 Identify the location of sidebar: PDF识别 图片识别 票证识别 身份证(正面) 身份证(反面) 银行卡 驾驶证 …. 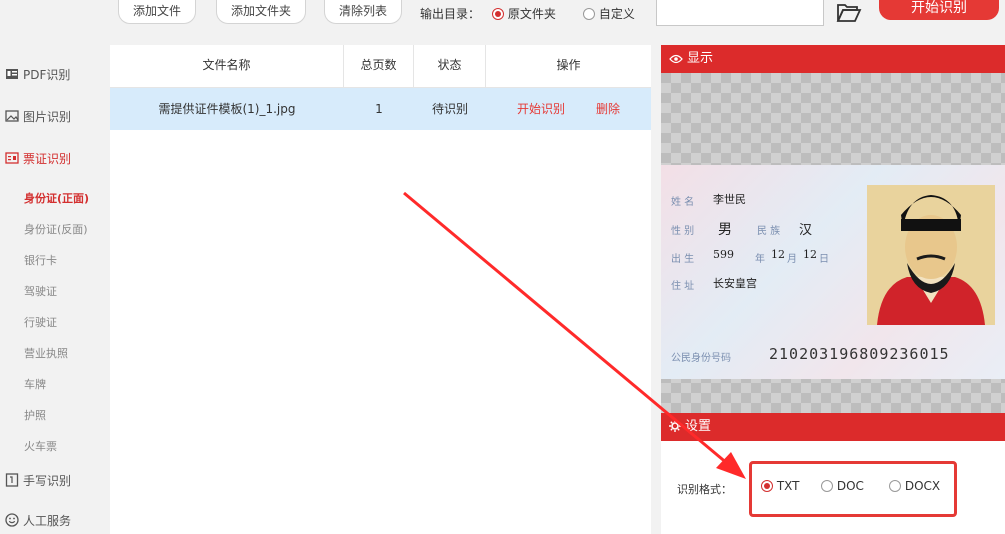
(52, 286).